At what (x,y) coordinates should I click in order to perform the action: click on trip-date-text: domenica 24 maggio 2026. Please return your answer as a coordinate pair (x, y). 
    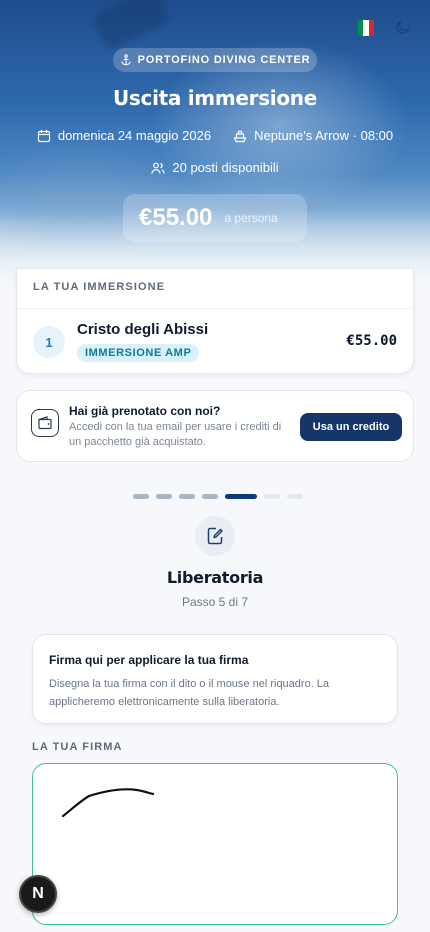
    Looking at the image, I should click on (134, 135).